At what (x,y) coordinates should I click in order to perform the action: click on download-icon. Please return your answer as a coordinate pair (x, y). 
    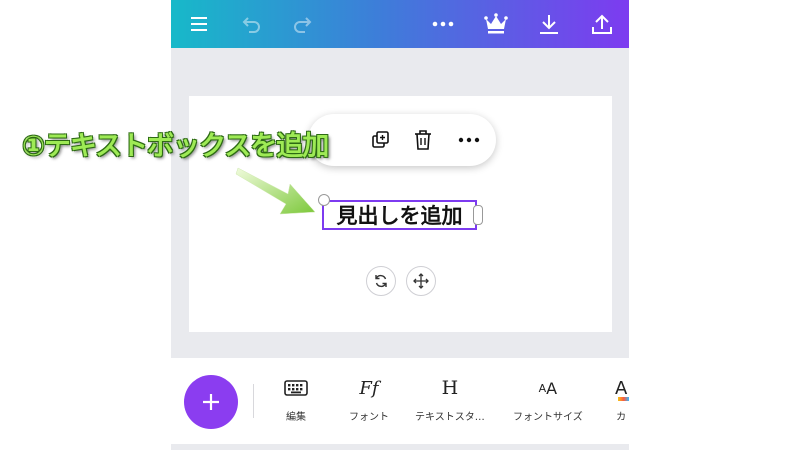
    Looking at the image, I should click on (549, 24).